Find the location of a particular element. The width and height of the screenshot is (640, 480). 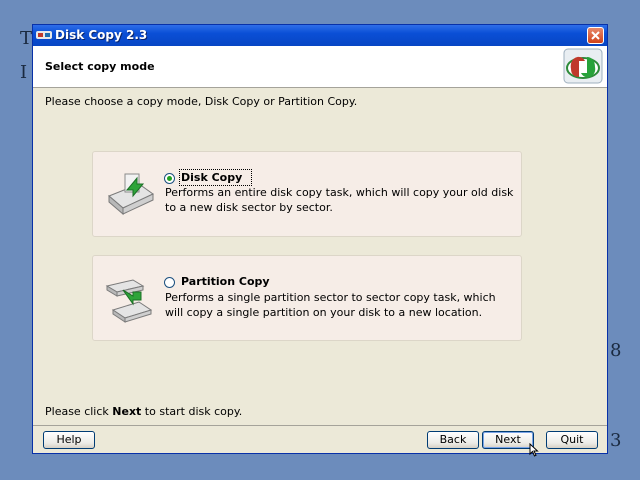

desktop-glyph: 8 is located at coordinates (616, 350).